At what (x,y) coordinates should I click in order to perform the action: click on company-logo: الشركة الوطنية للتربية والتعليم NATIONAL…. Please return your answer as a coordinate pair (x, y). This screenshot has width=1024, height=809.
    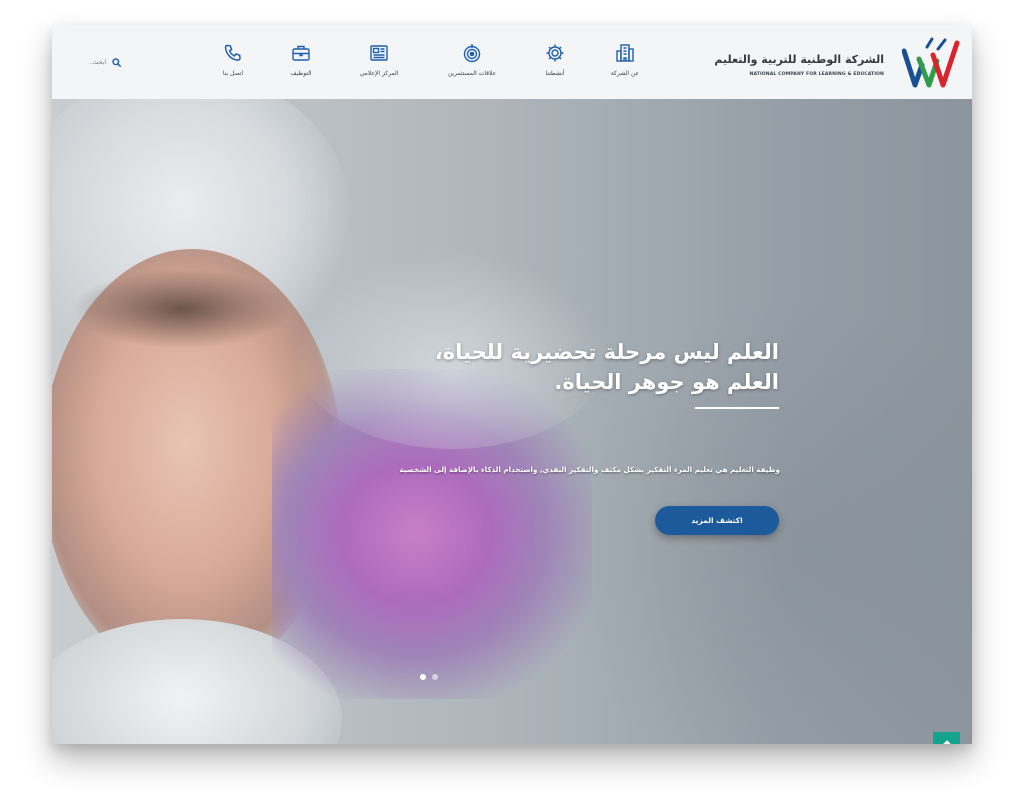
    Looking at the image, I should click on (837, 63).